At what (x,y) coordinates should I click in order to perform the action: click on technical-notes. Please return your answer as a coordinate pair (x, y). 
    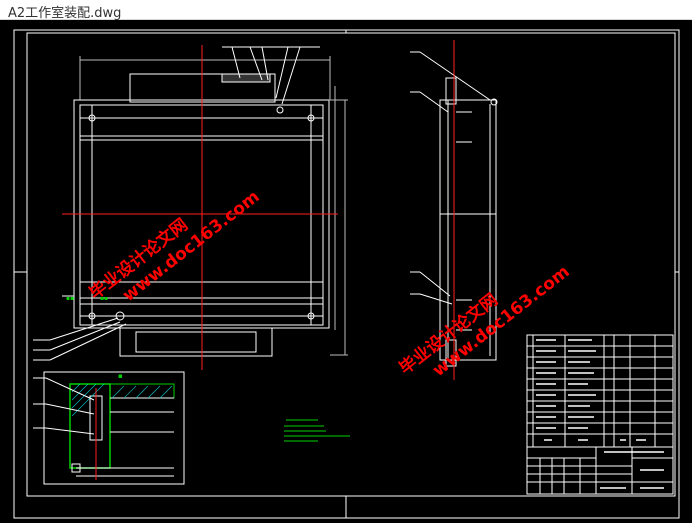
    Looking at the image, I should click on (317, 430).